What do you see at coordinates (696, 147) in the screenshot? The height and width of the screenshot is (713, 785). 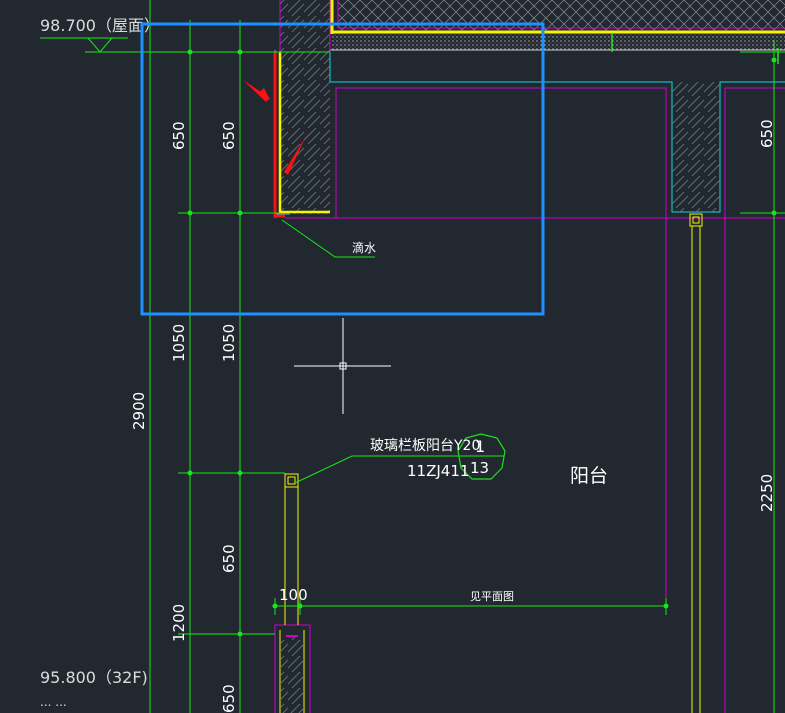 I see `right-column-hatch` at bounding box center [696, 147].